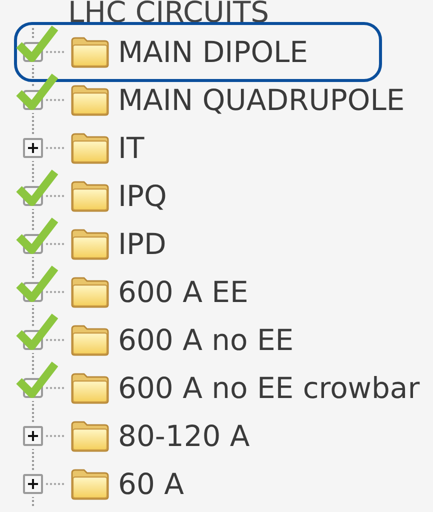  I want to click on tree-item: 80-120 A, so click(135, 436).